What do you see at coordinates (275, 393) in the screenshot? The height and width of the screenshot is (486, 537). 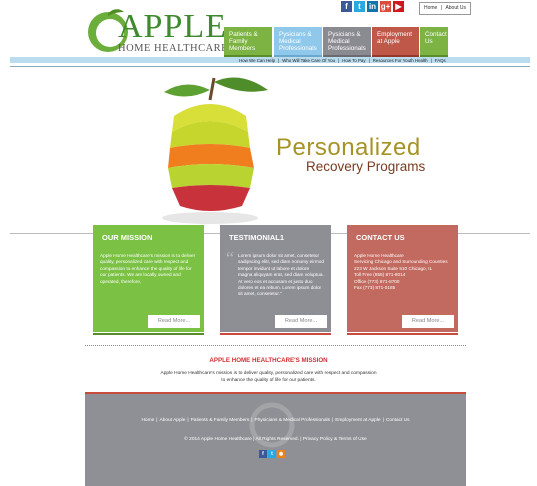 I see `footer-stripe` at bounding box center [275, 393].